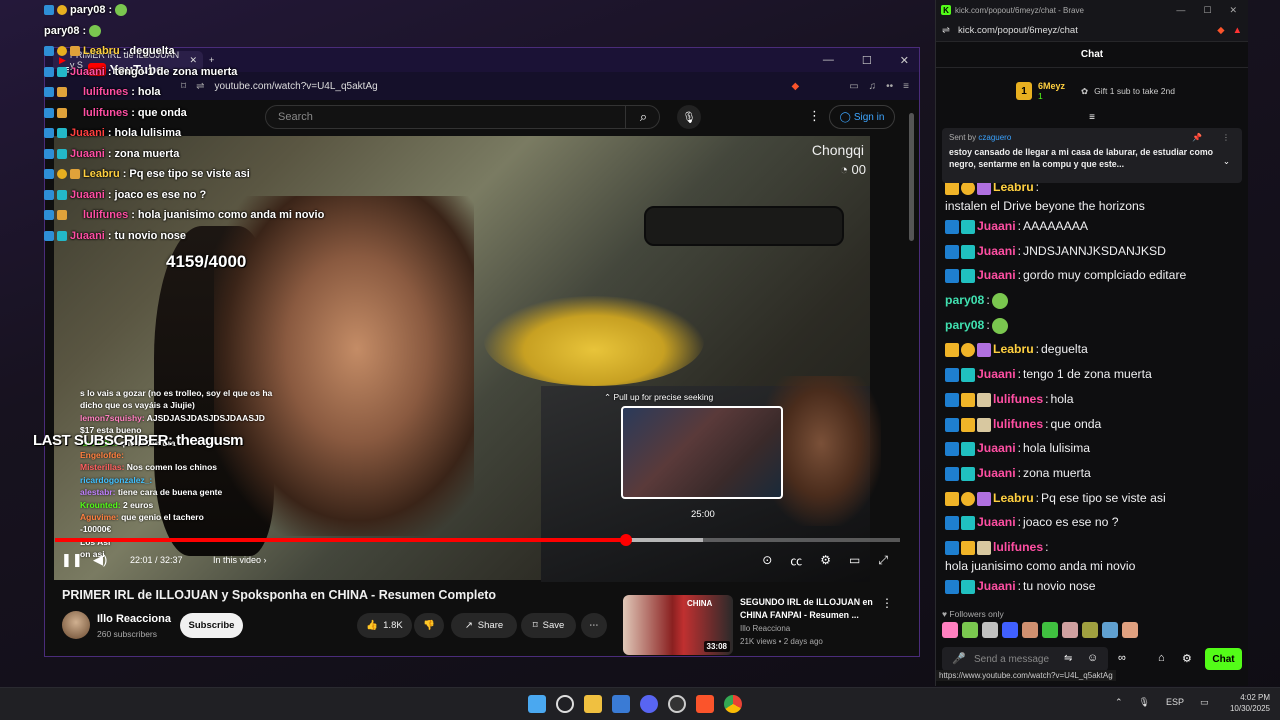 The height and width of the screenshot is (720, 1280). I want to click on start-icon, so click(537, 704).